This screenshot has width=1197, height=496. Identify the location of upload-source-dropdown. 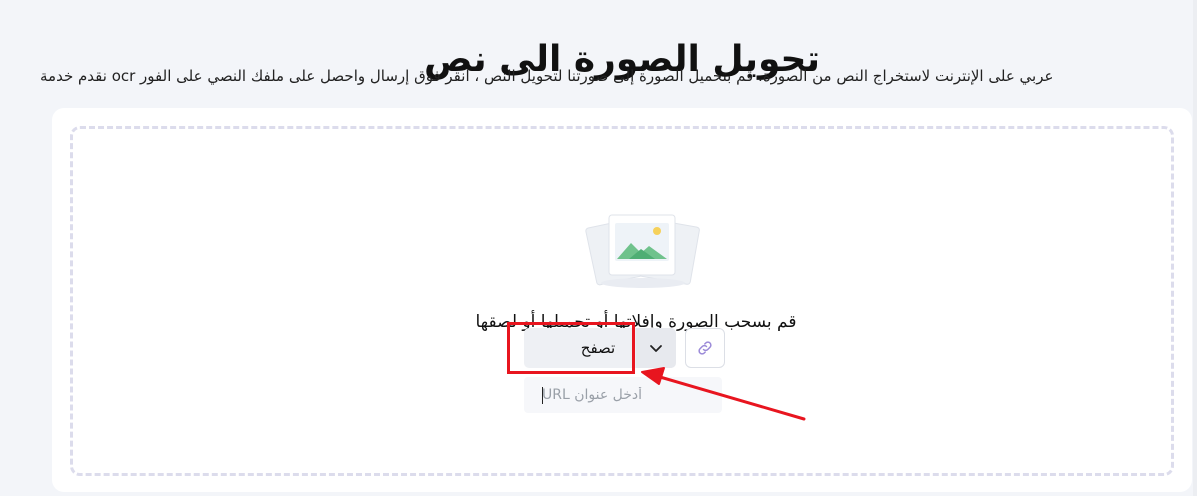
(656, 348).